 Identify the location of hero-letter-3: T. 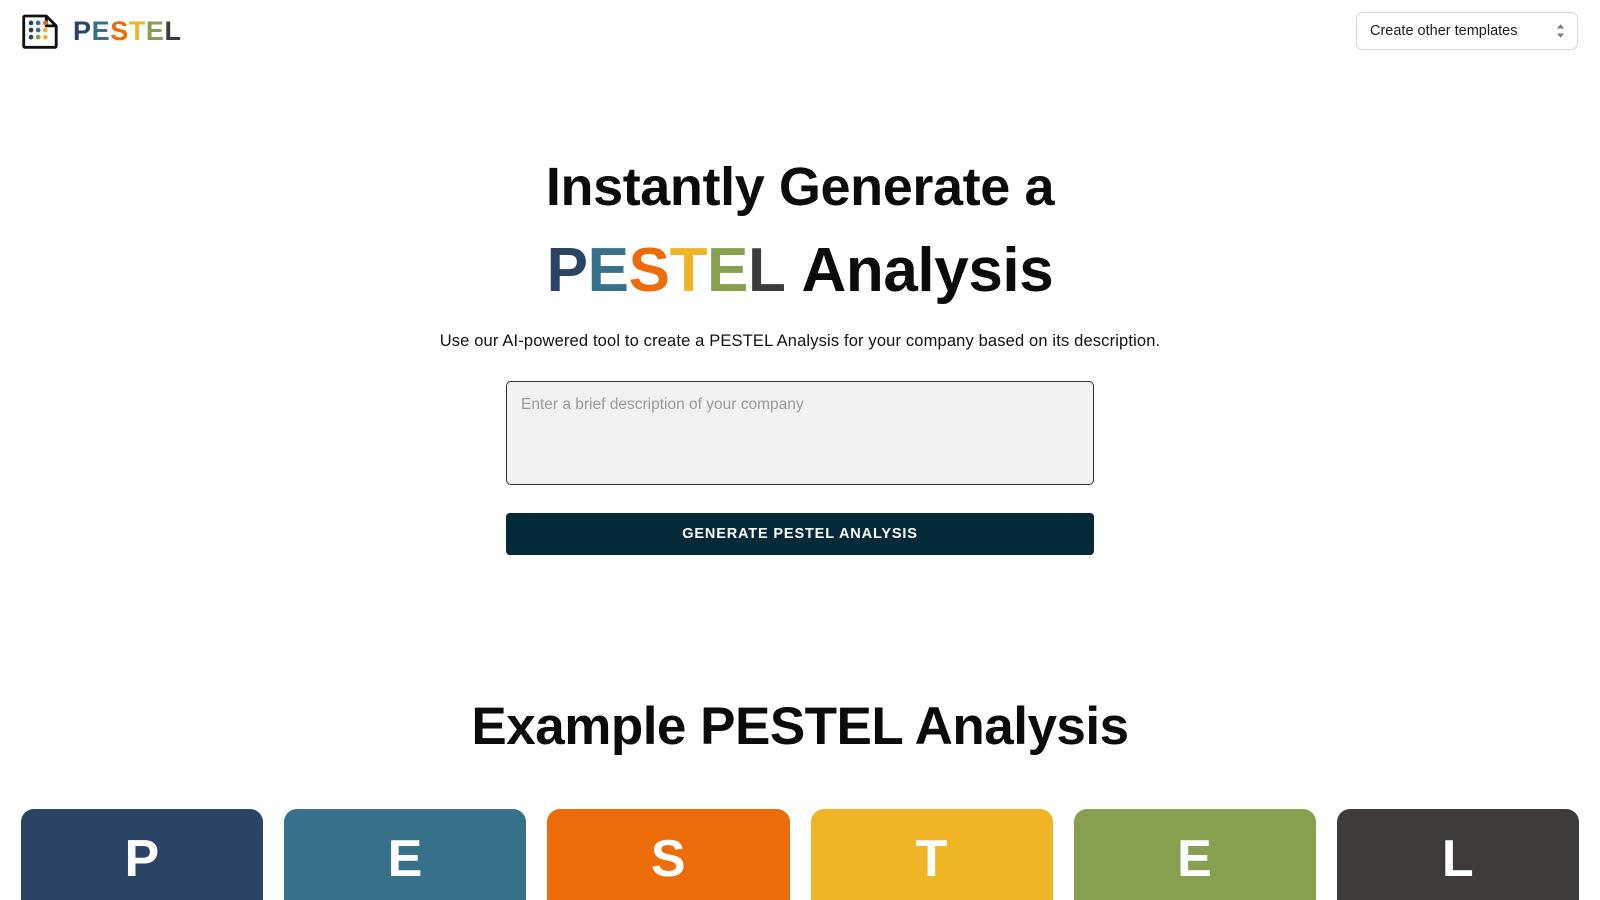
(688, 270).